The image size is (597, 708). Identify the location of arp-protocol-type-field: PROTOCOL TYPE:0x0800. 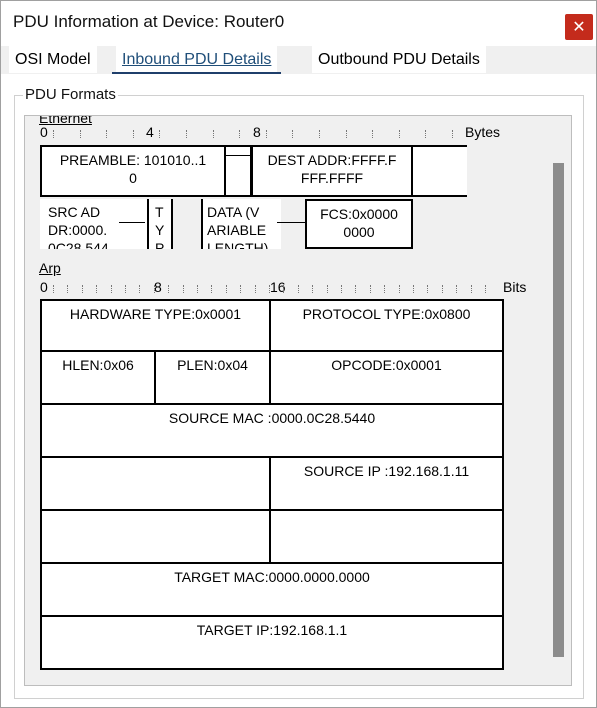
(386, 325).